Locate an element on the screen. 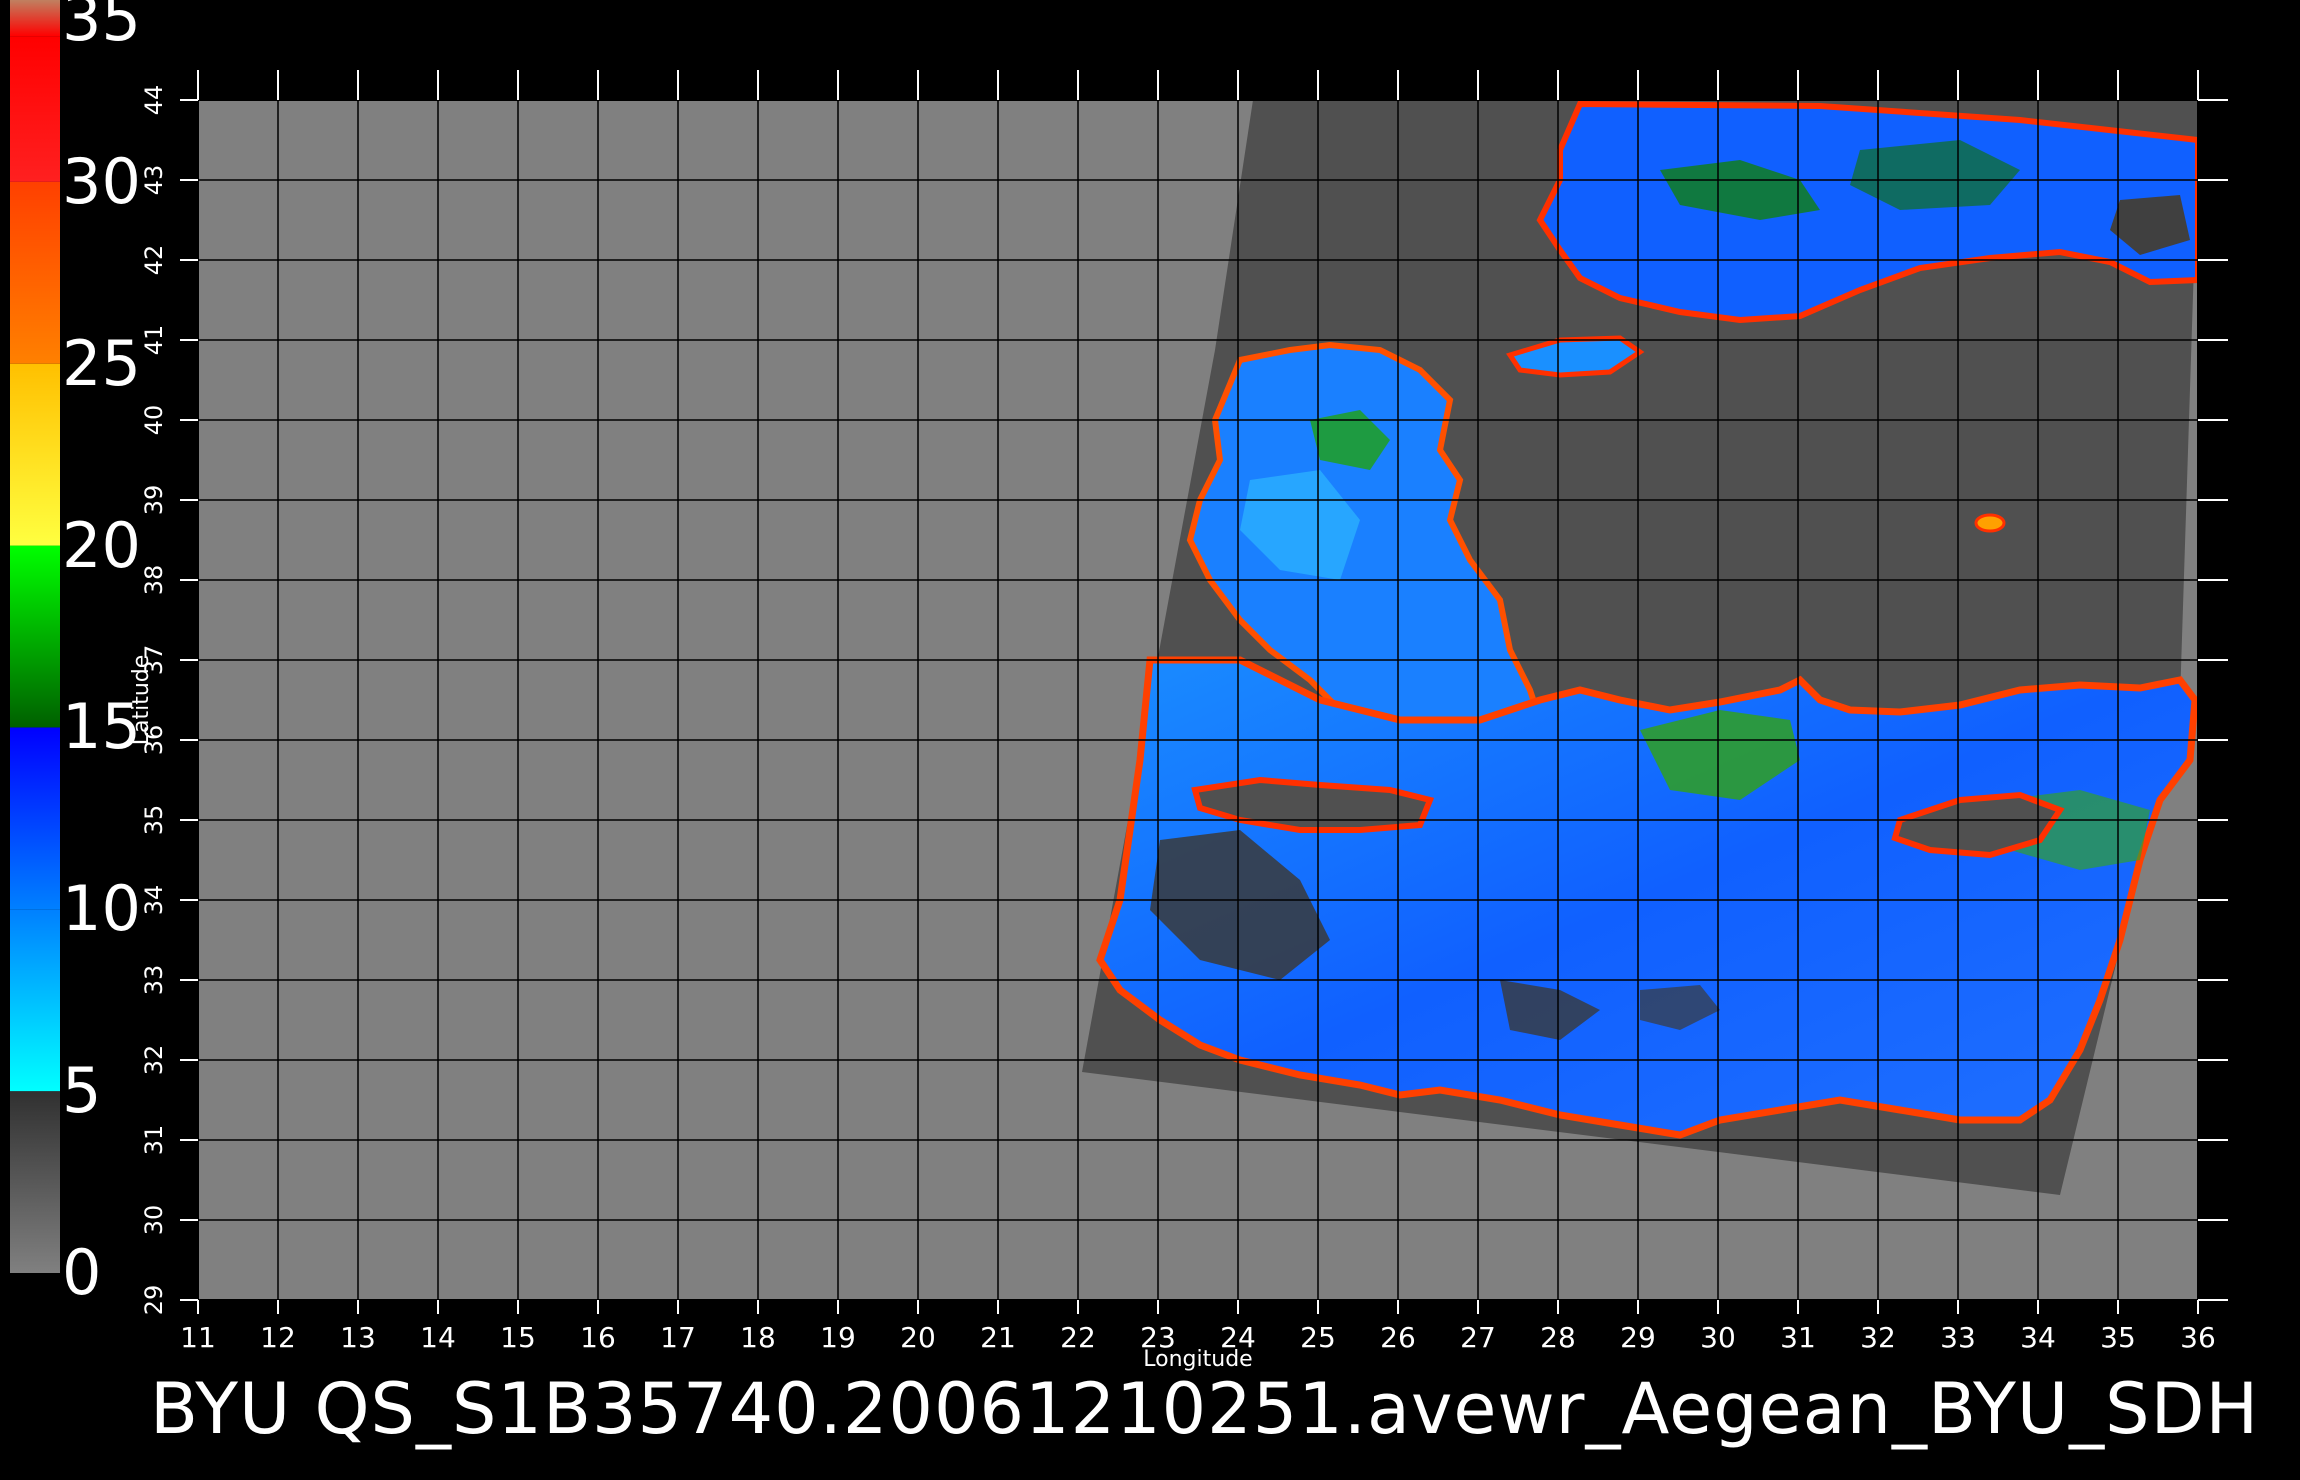 The image size is (2300, 1480). lon-tick-label: 16 is located at coordinates (598, 1337).